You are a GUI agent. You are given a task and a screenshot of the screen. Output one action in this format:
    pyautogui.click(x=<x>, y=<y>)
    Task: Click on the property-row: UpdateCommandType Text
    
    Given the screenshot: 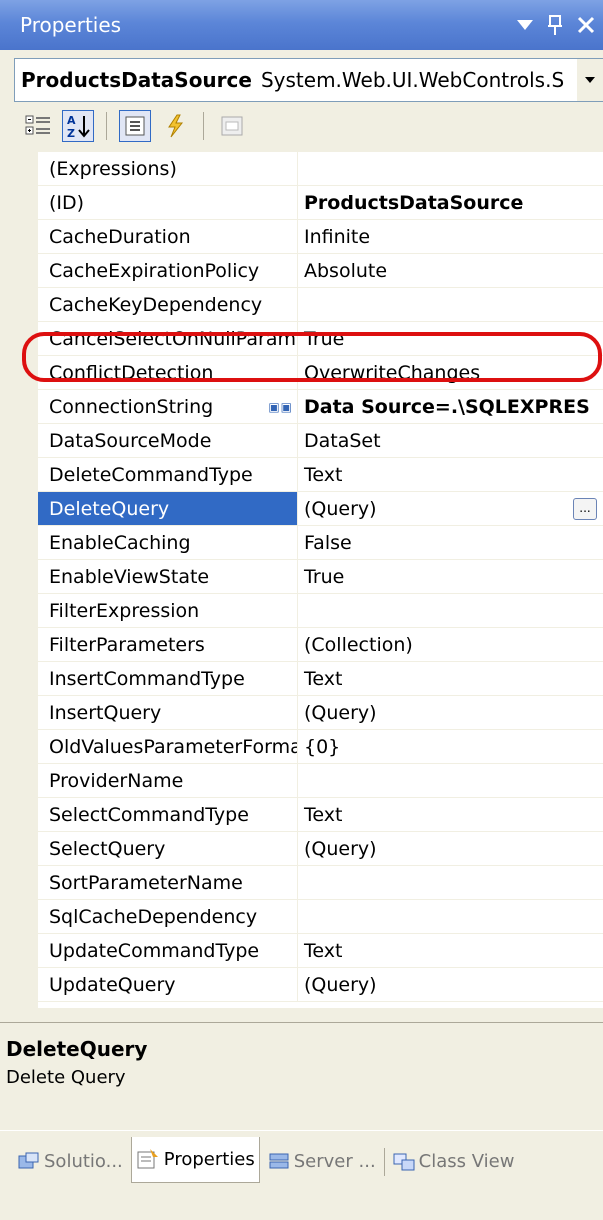 What is the action you would take?
    pyautogui.click(x=320, y=951)
    